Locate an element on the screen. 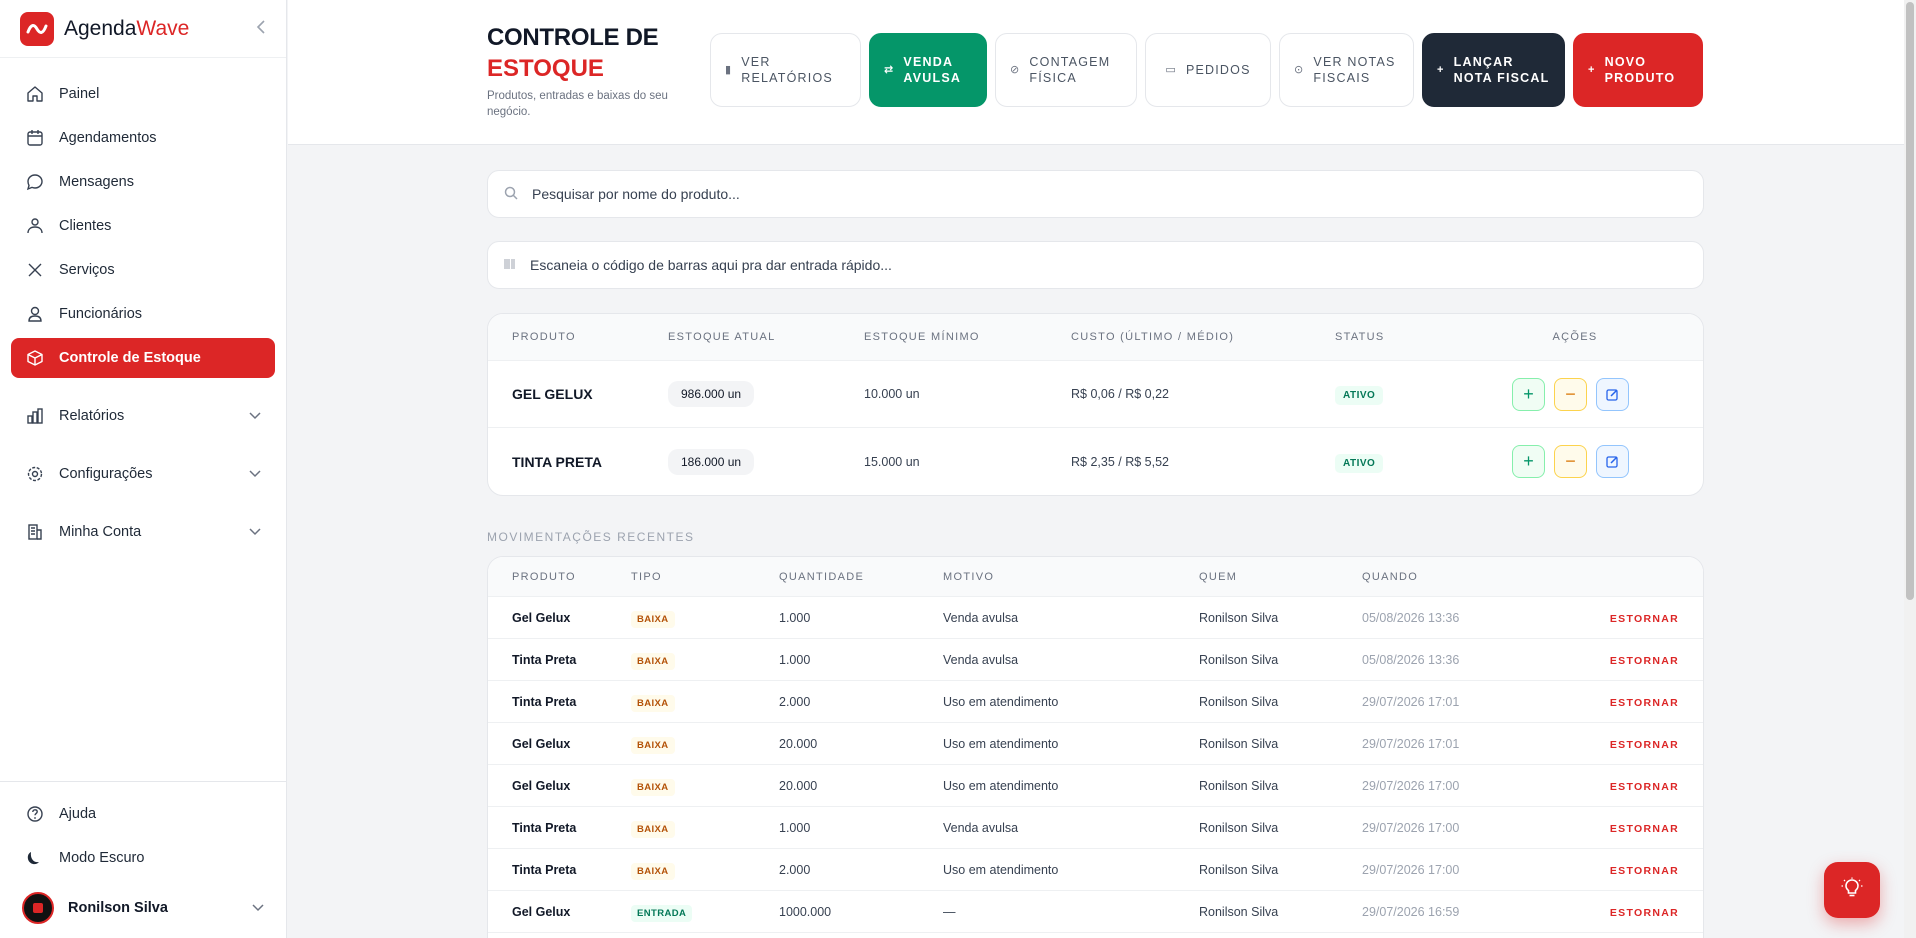  sidebar-item-label: Ajuda is located at coordinates (78, 814).